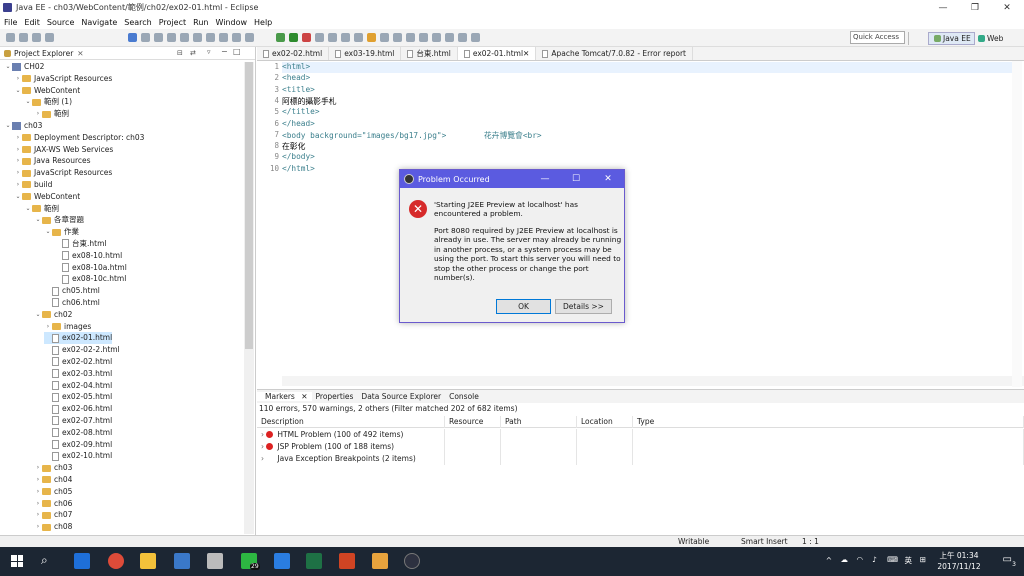  Describe the element at coordinates (224, 51) in the screenshot. I see `minimize-view-icon: −` at that location.